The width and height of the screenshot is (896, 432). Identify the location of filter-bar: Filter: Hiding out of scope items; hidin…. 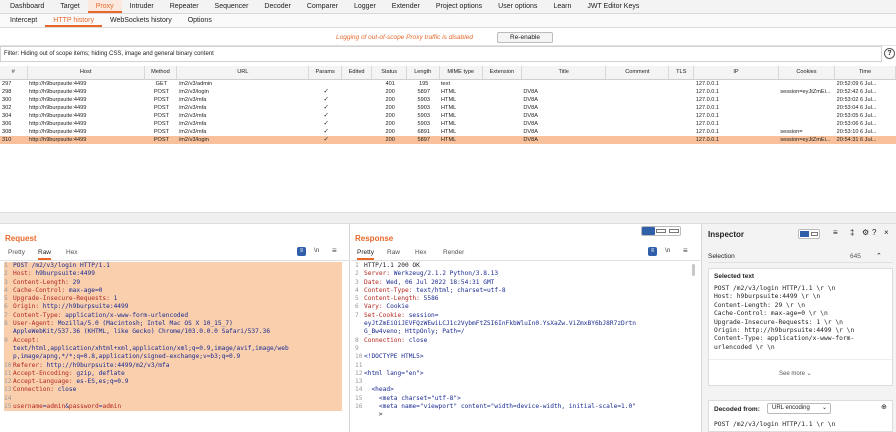
(441, 54).